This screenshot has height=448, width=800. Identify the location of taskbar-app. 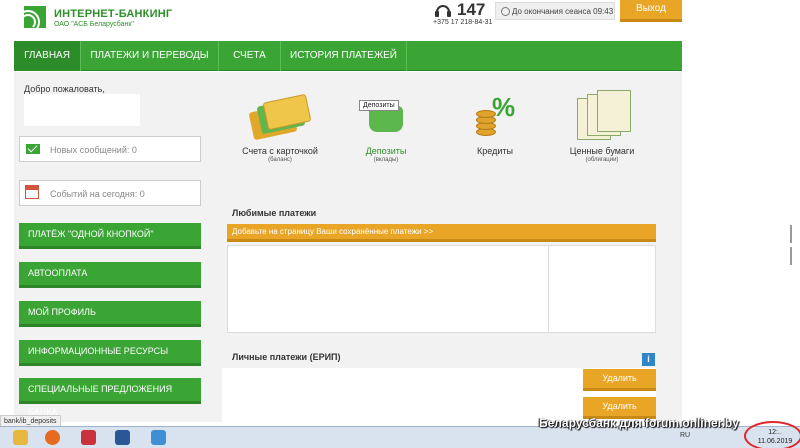
(89, 437).